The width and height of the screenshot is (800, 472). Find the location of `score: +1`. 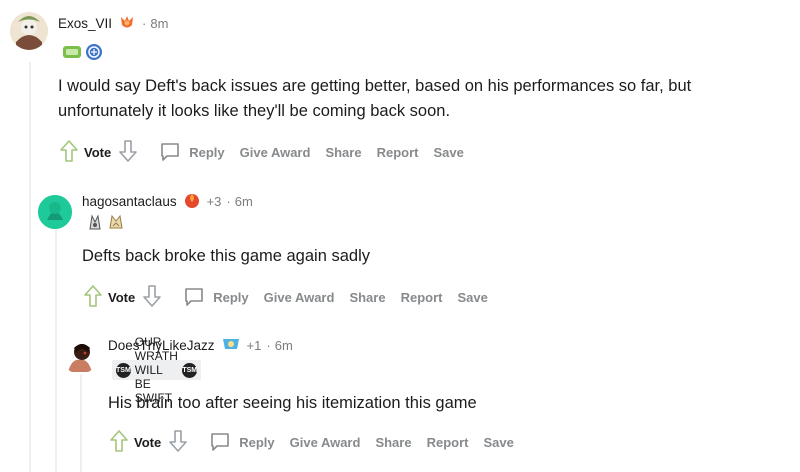

score: +1 is located at coordinates (254, 345).